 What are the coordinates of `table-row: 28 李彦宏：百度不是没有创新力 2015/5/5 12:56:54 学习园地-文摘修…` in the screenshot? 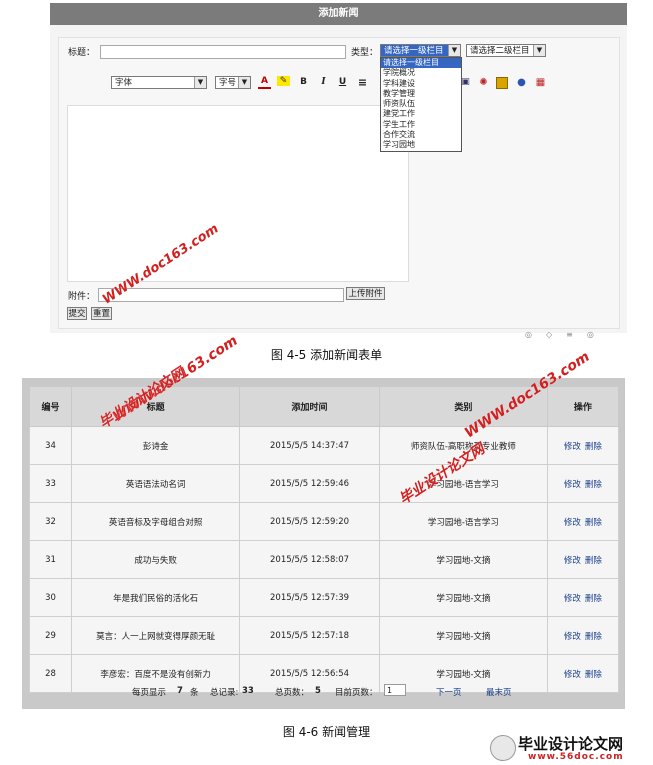 It's located at (324, 673).